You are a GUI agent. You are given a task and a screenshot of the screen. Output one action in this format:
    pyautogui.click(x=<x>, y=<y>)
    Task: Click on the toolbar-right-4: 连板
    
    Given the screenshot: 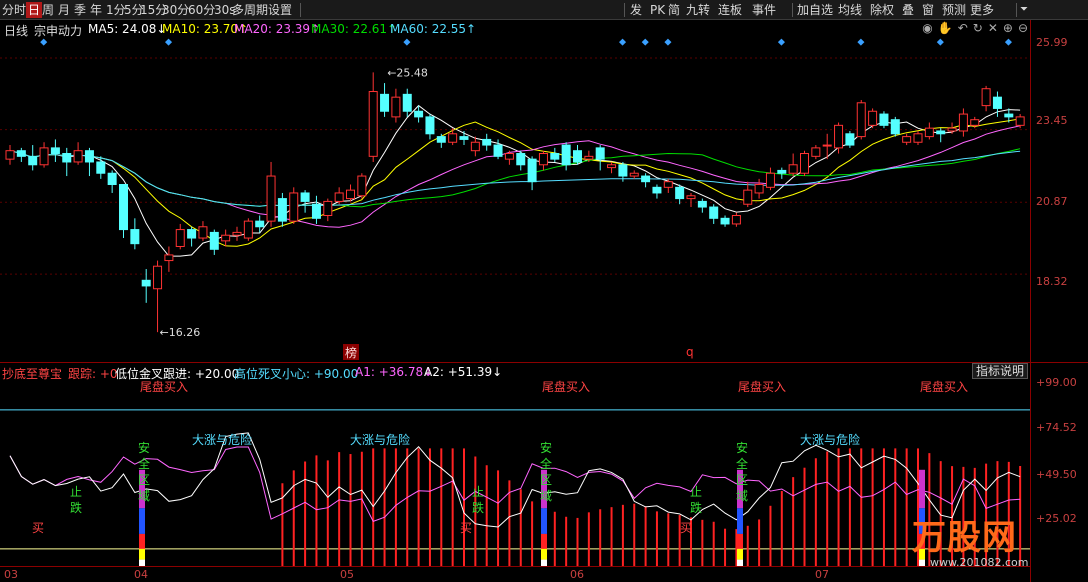 What is the action you would take?
    pyautogui.click(x=730, y=10)
    